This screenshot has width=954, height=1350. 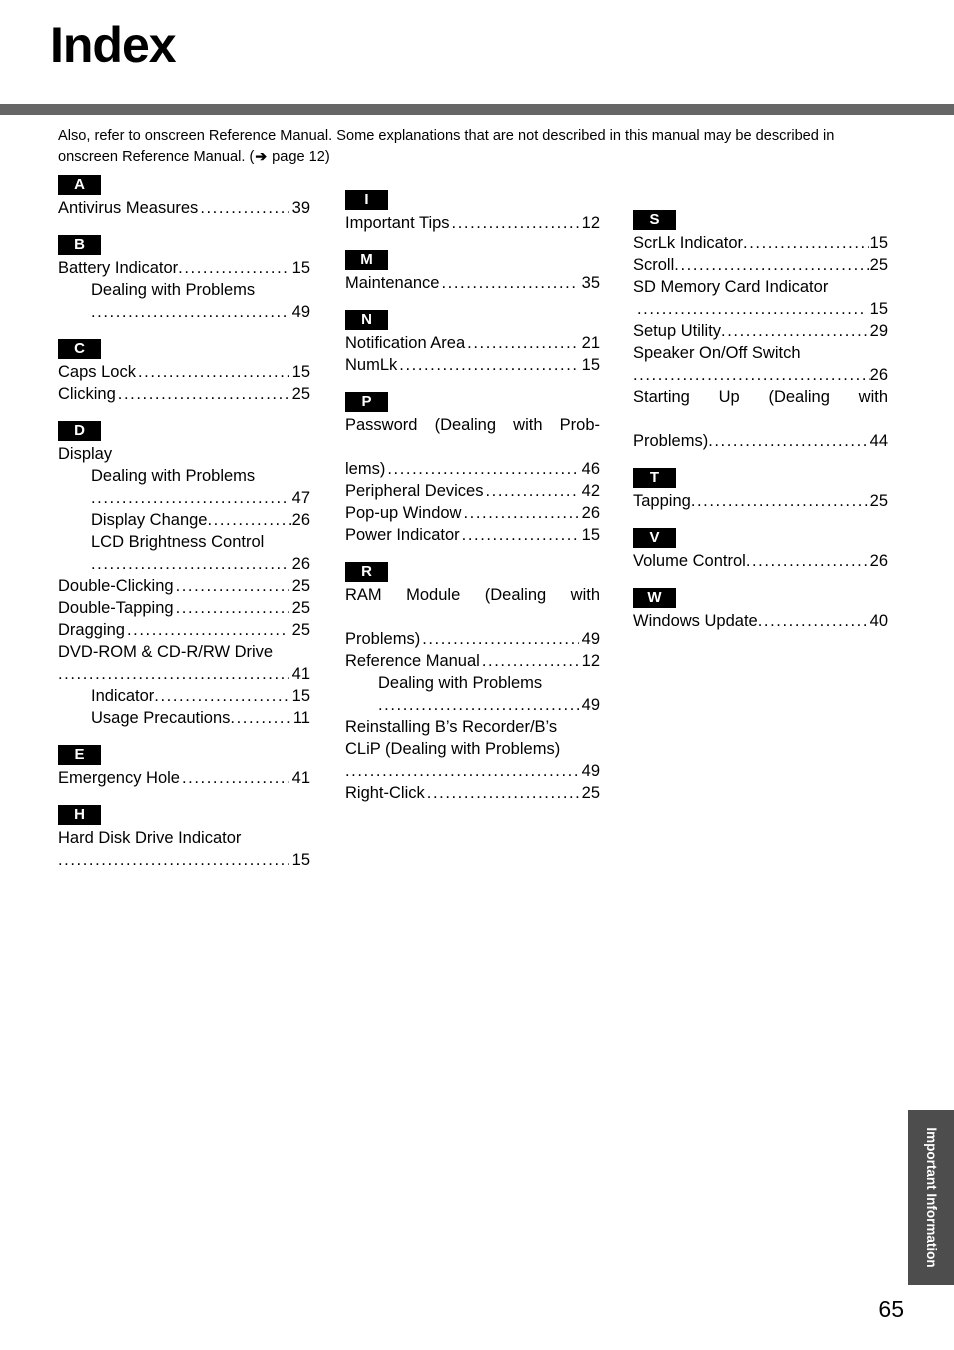 I want to click on letter-badge-m: M, so click(x=366, y=260).